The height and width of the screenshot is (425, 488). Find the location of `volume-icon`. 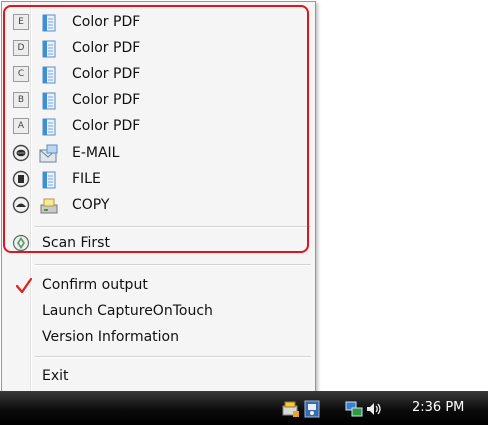

volume-icon is located at coordinates (374, 409).